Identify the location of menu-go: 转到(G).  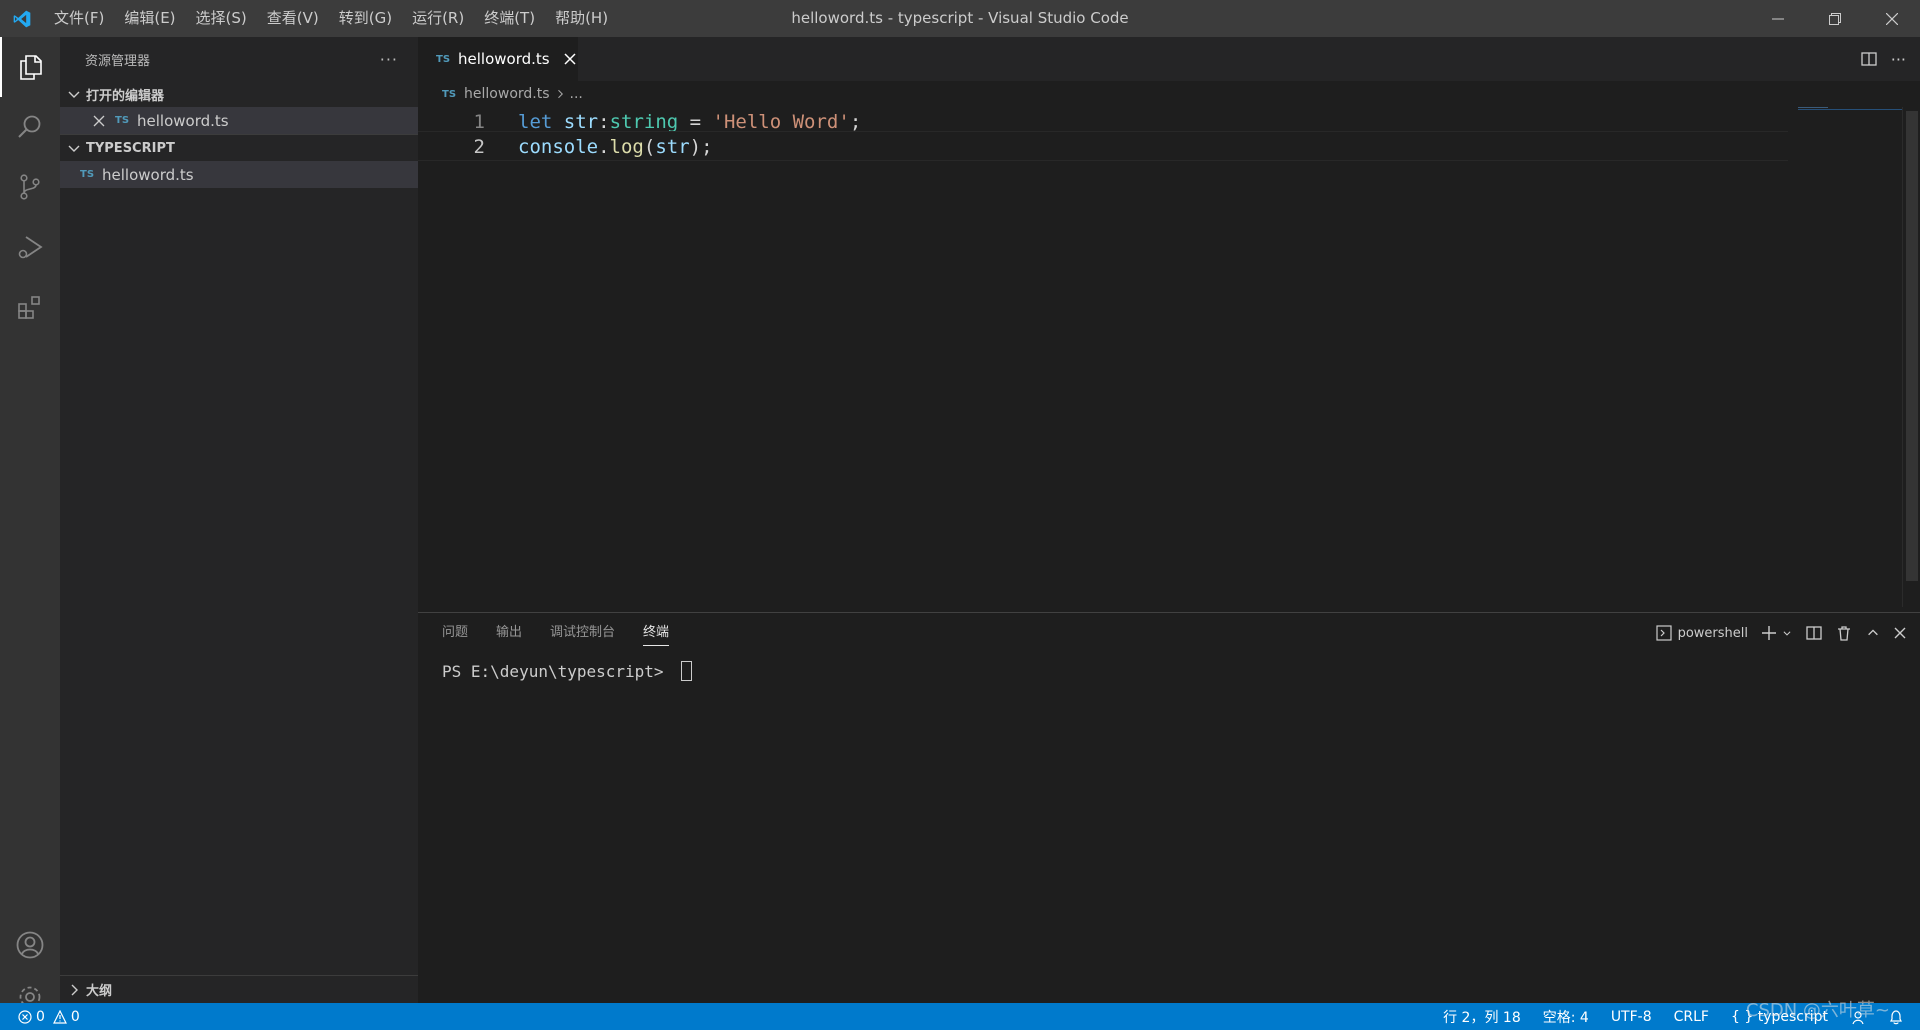
(365, 18).